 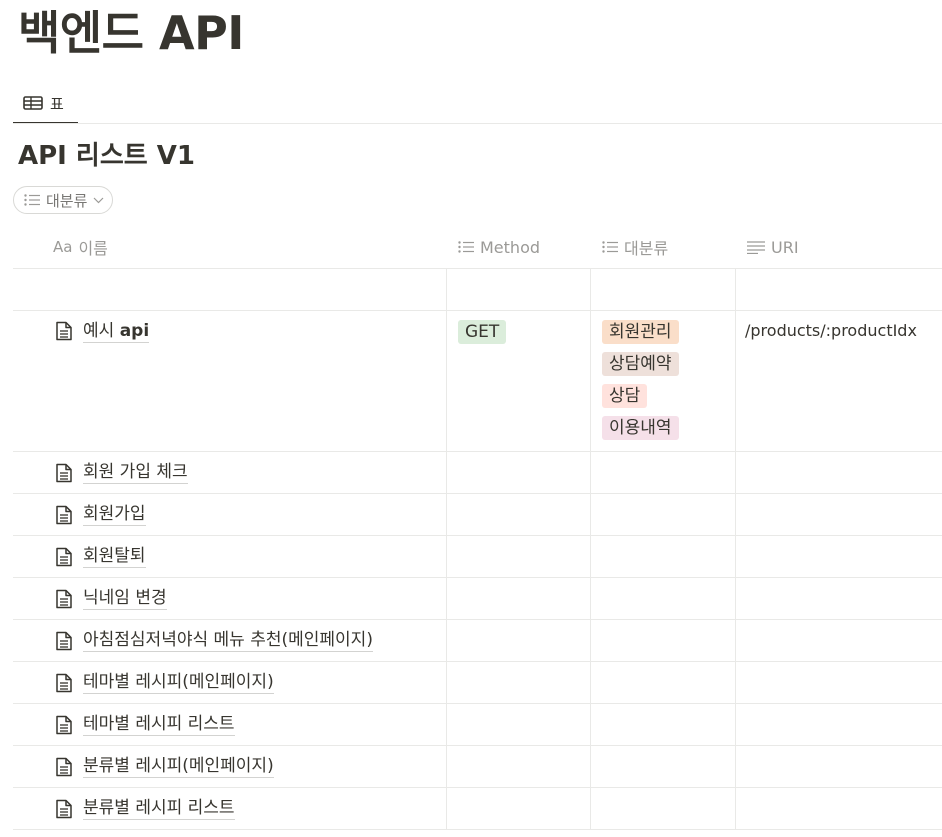 I want to click on cell-name: 테마별 레시피(메인페이지), so click(x=229, y=682).